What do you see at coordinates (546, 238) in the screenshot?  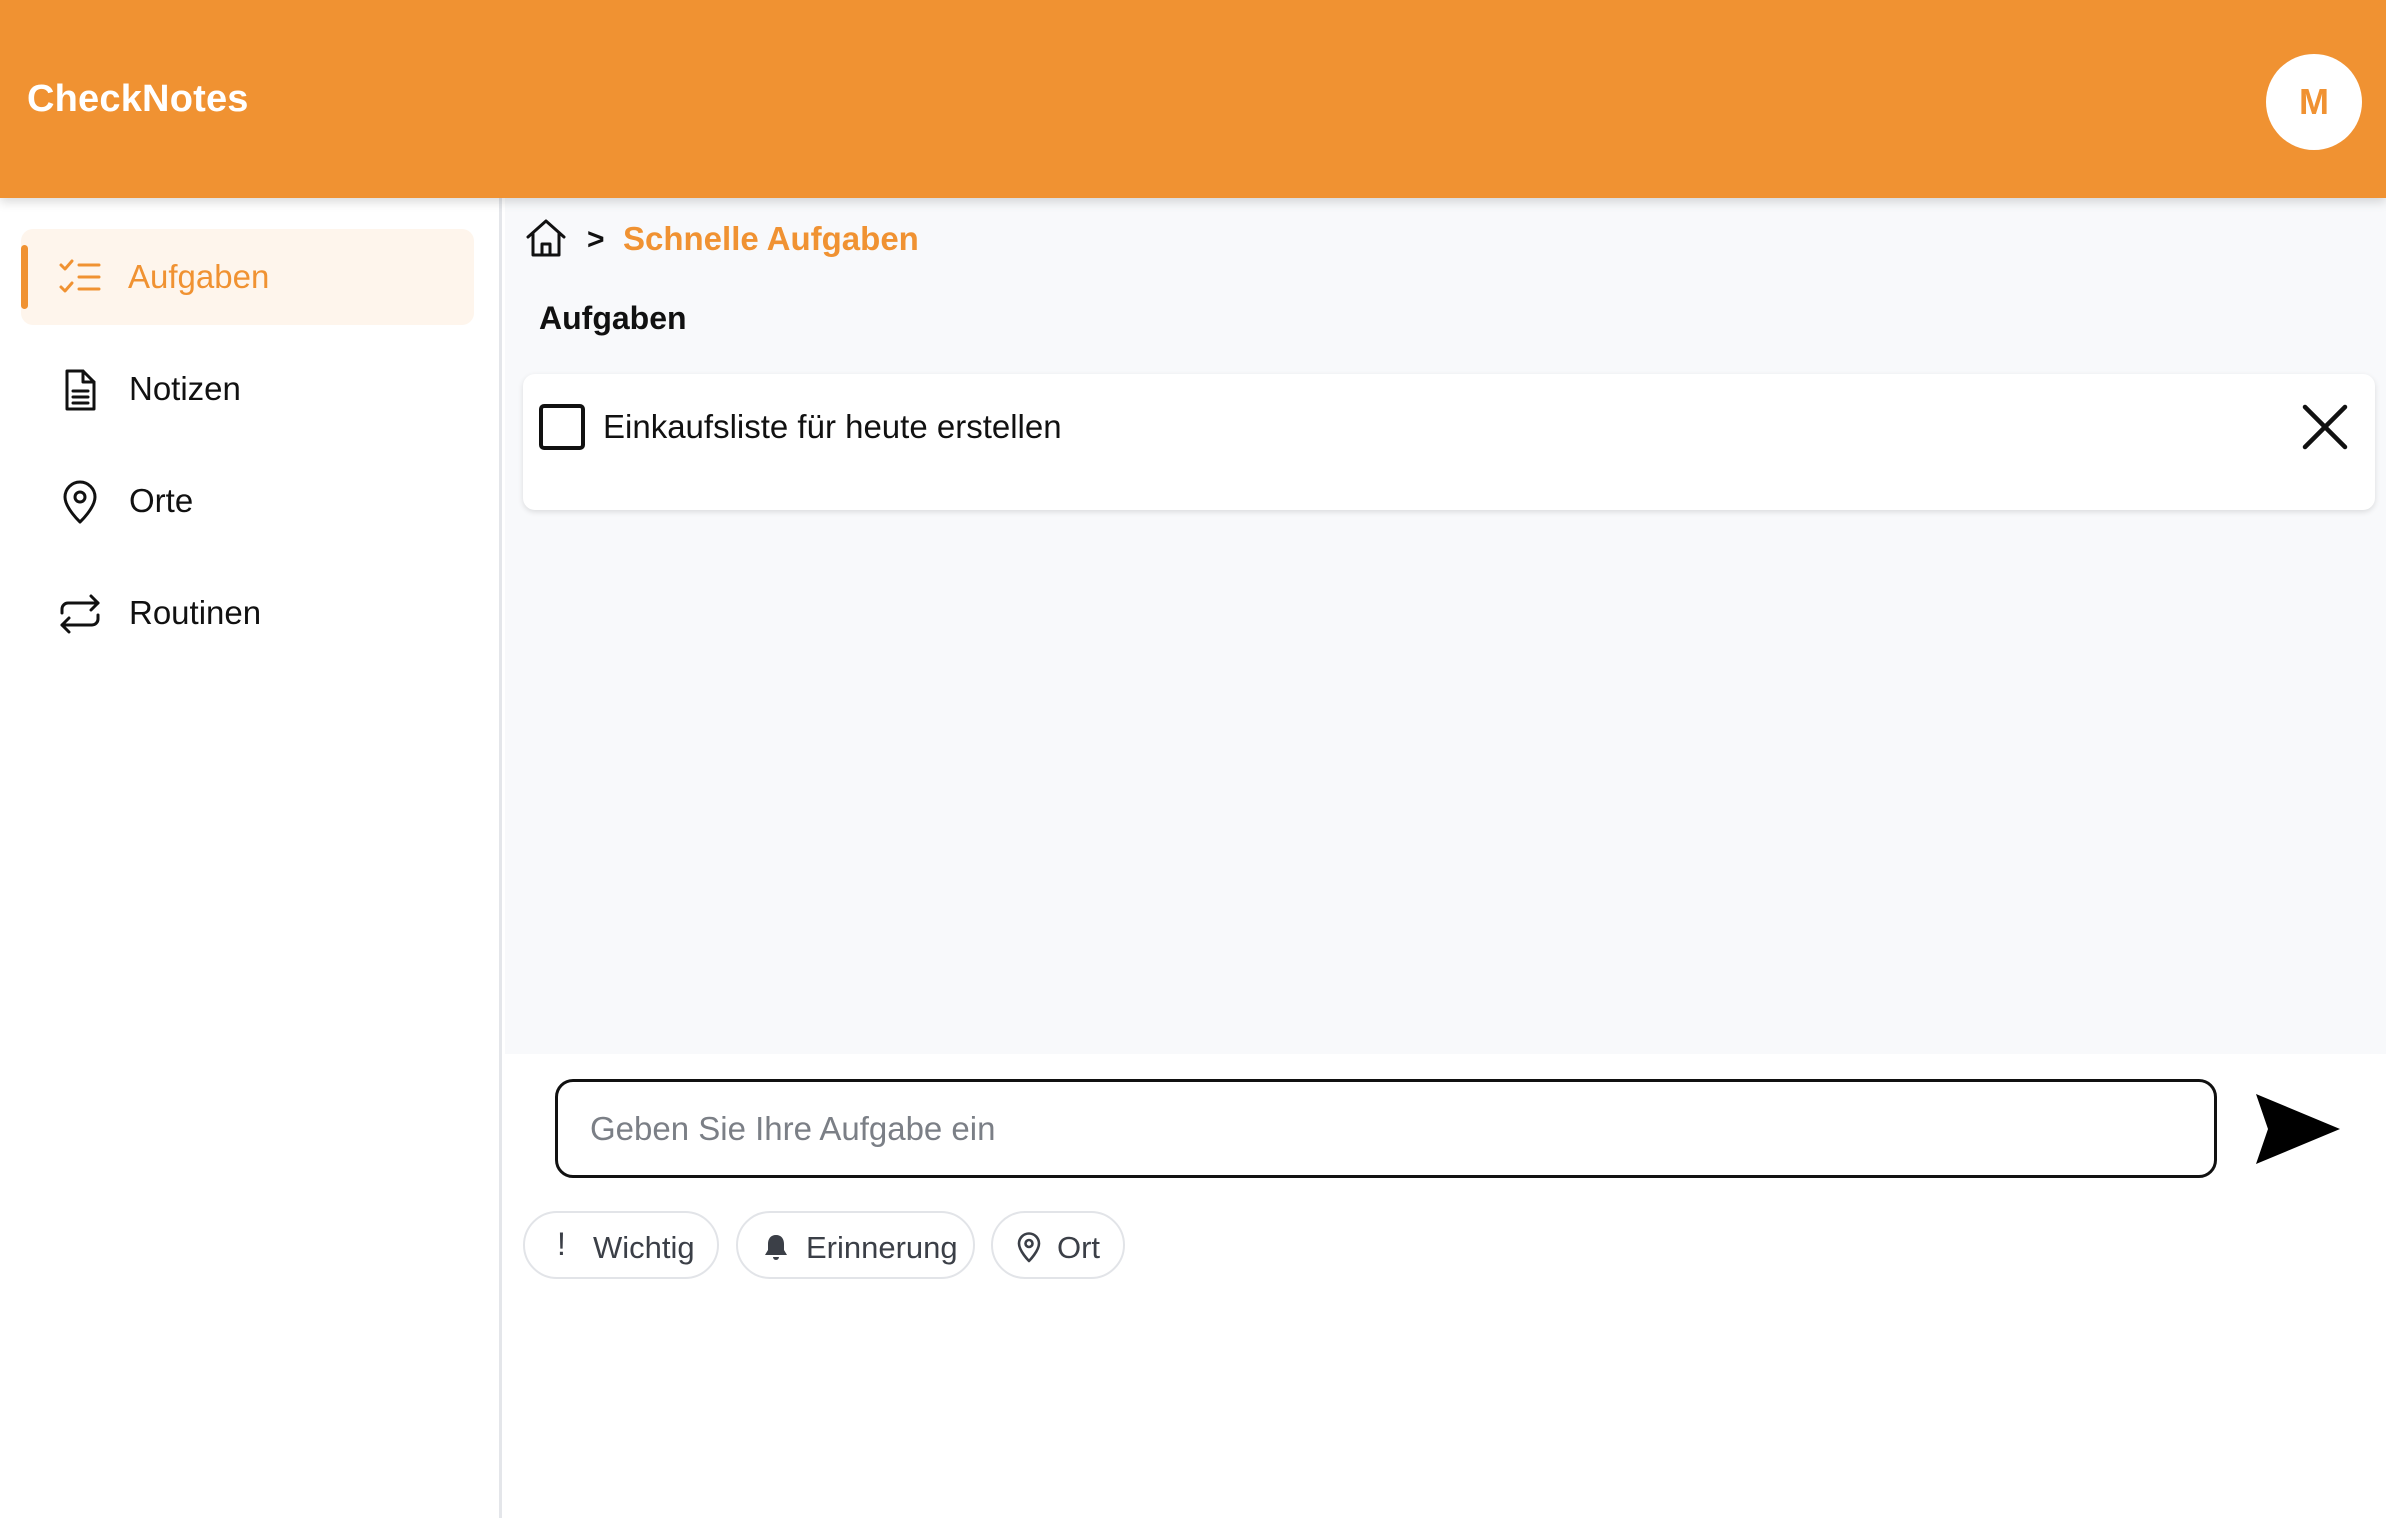 I see `home-icon` at bounding box center [546, 238].